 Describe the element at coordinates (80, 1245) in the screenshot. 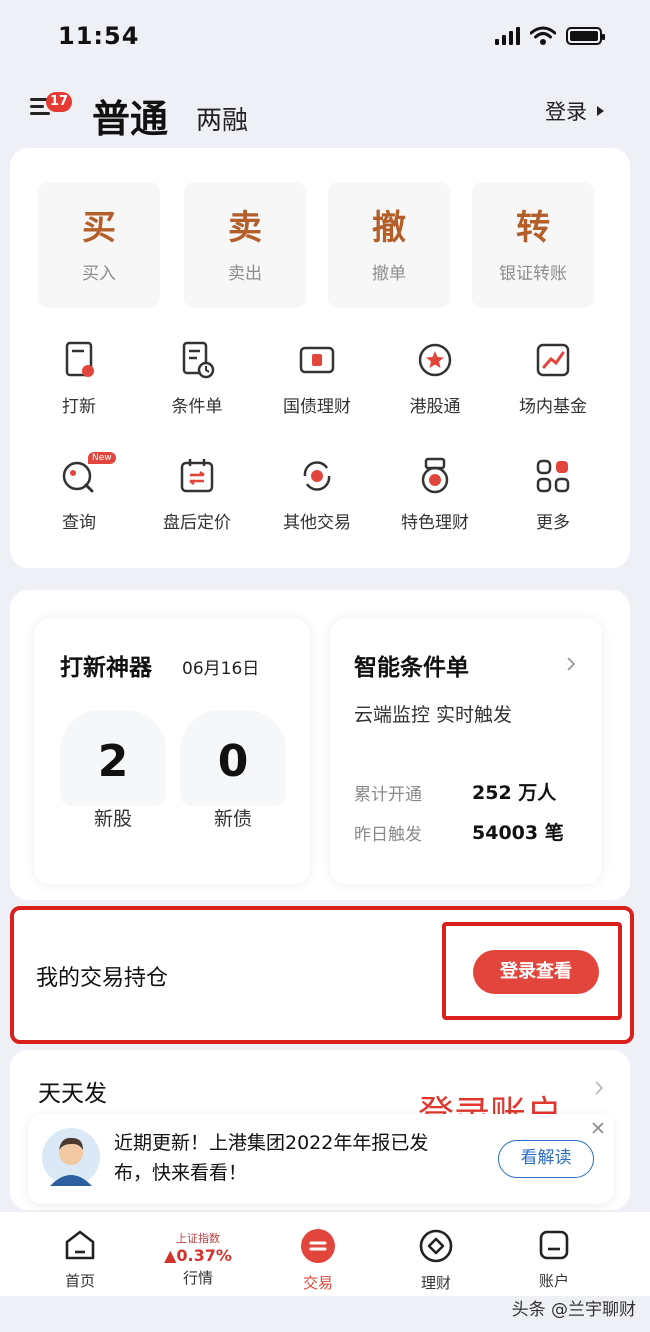

I see `home-icon` at that location.